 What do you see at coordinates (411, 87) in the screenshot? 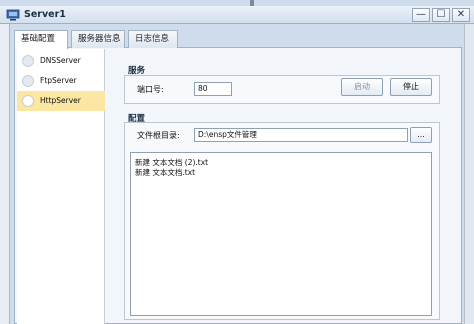
I see `stop-button: 停止` at bounding box center [411, 87].